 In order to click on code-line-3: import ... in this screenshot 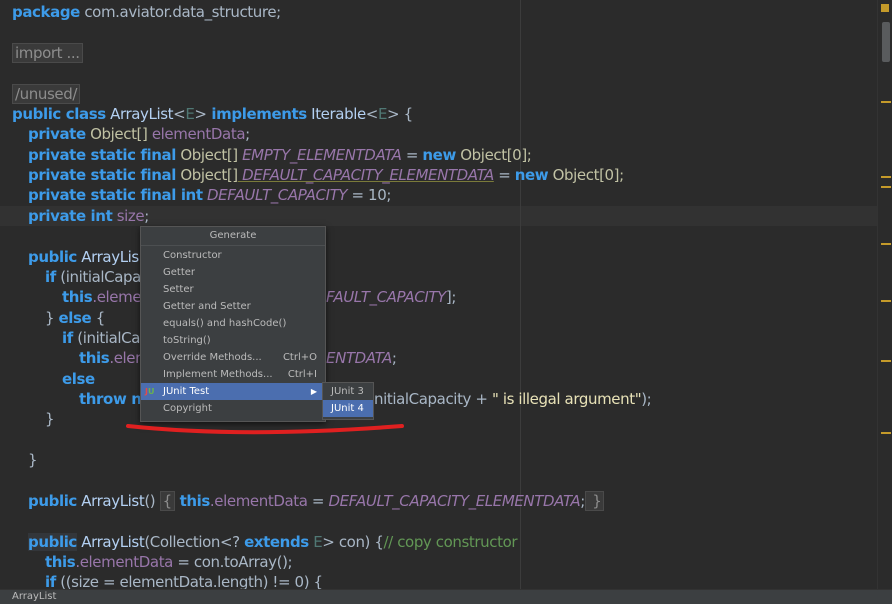, I will do `click(47, 53)`.